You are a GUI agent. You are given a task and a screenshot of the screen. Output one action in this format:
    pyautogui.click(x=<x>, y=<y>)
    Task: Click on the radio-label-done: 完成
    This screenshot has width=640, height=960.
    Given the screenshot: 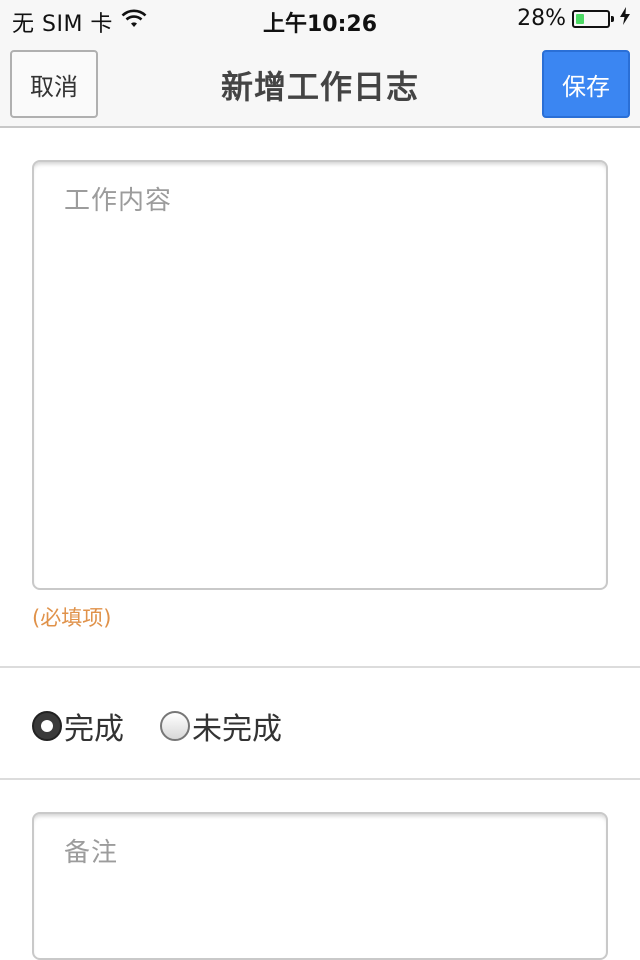 What is the action you would take?
    pyautogui.click(x=94, y=729)
    